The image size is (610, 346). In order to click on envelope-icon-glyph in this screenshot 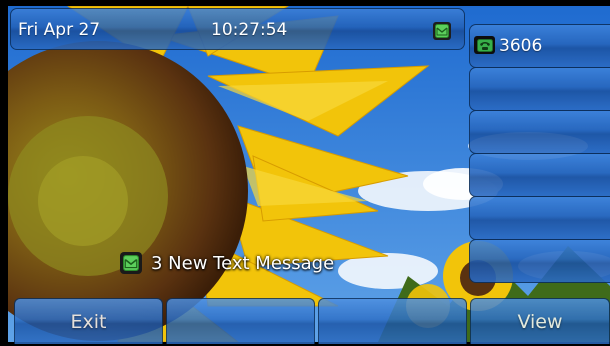, I will do `click(442, 31)`.